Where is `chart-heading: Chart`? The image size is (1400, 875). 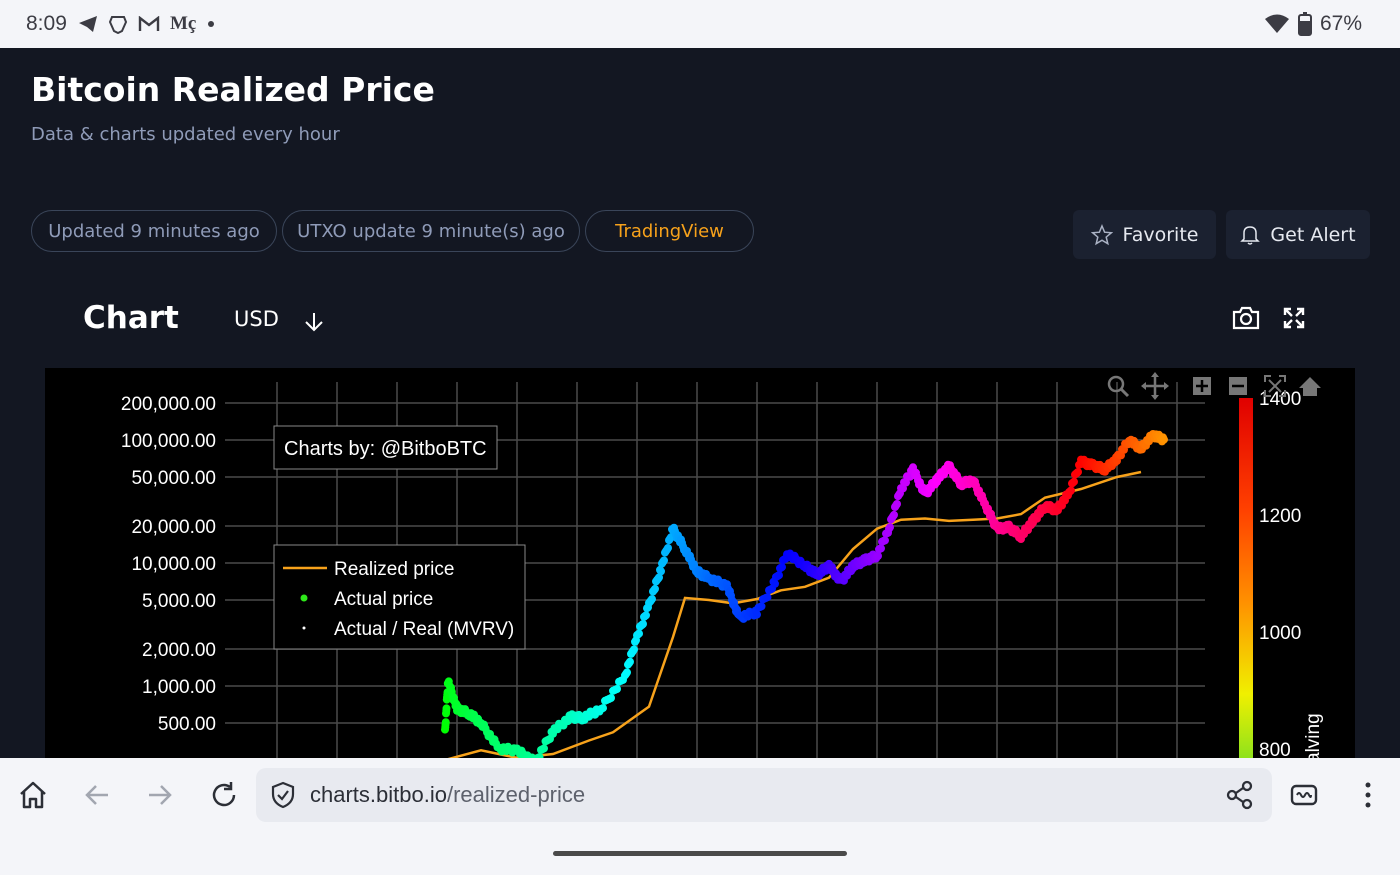 chart-heading: Chart is located at coordinates (131, 318).